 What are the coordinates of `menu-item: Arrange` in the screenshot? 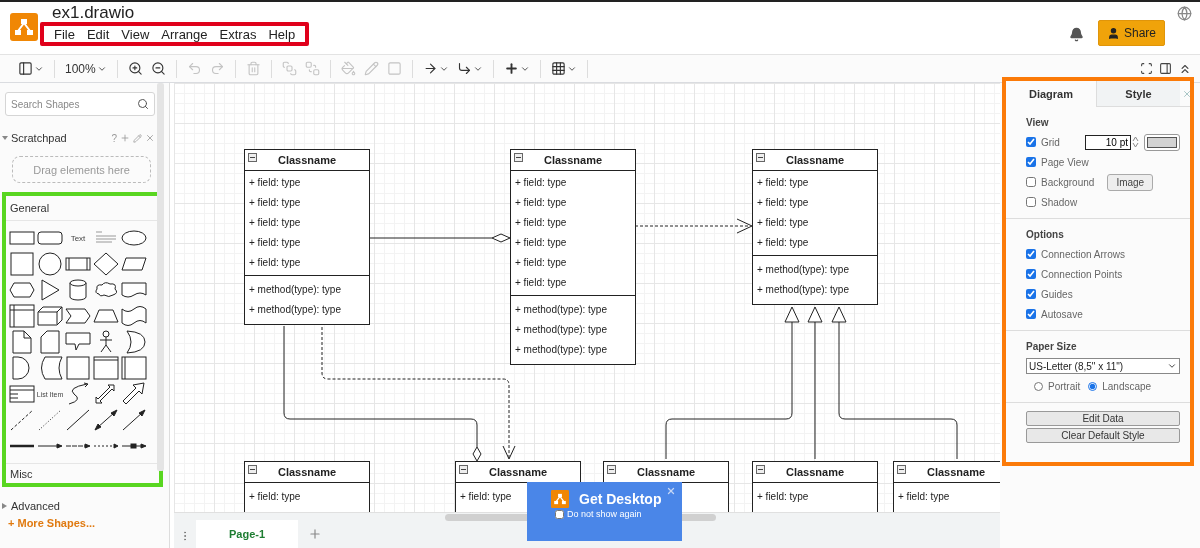 It's located at (184, 34).